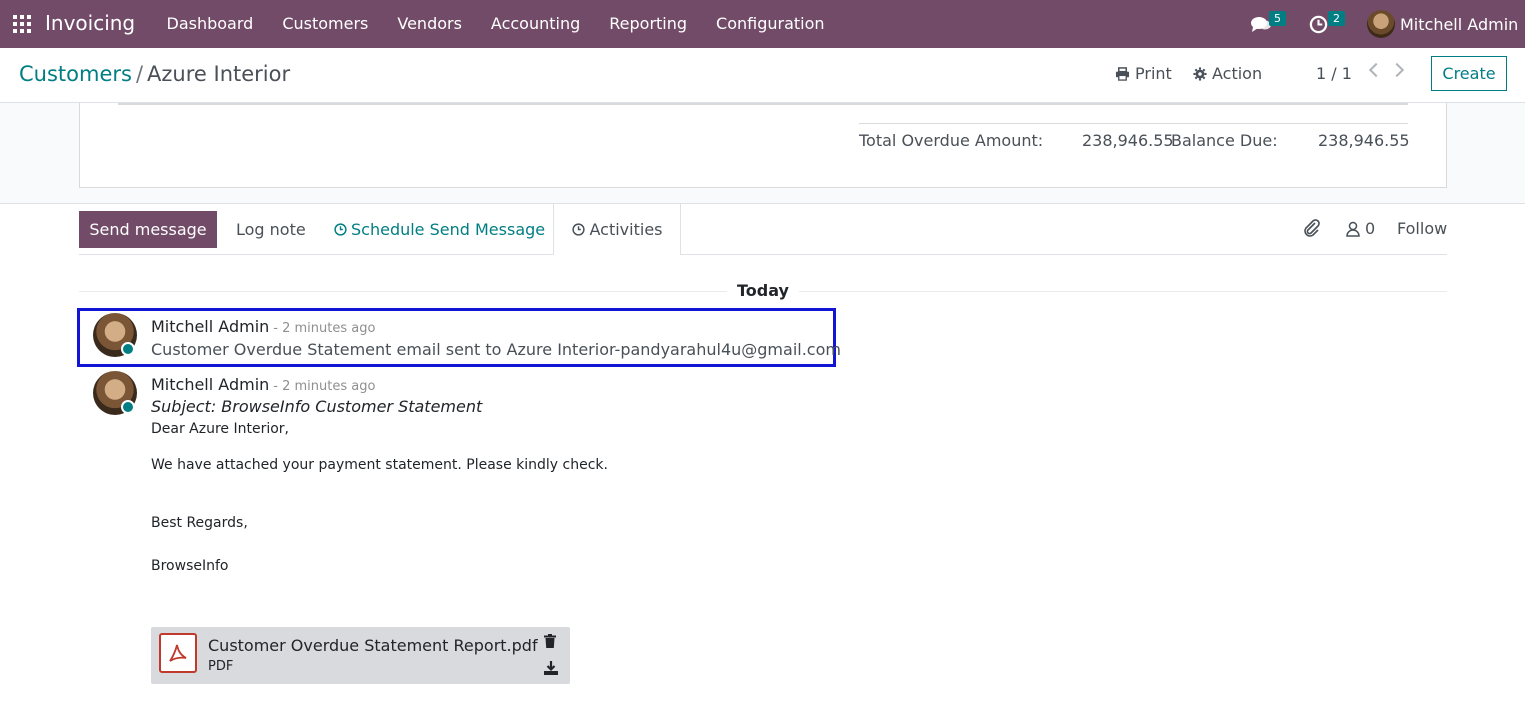 Image resolution: width=1525 pixels, height=701 pixels. What do you see at coordinates (1381, 24) in the screenshot?
I see `user-avatar` at bounding box center [1381, 24].